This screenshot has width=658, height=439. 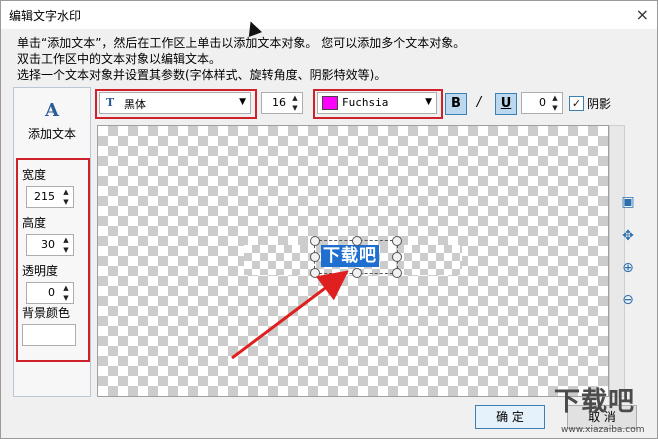 What do you see at coordinates (290, 315) in the screenshot?
I see `annotation-arrow` at bounding box center [290, 315].